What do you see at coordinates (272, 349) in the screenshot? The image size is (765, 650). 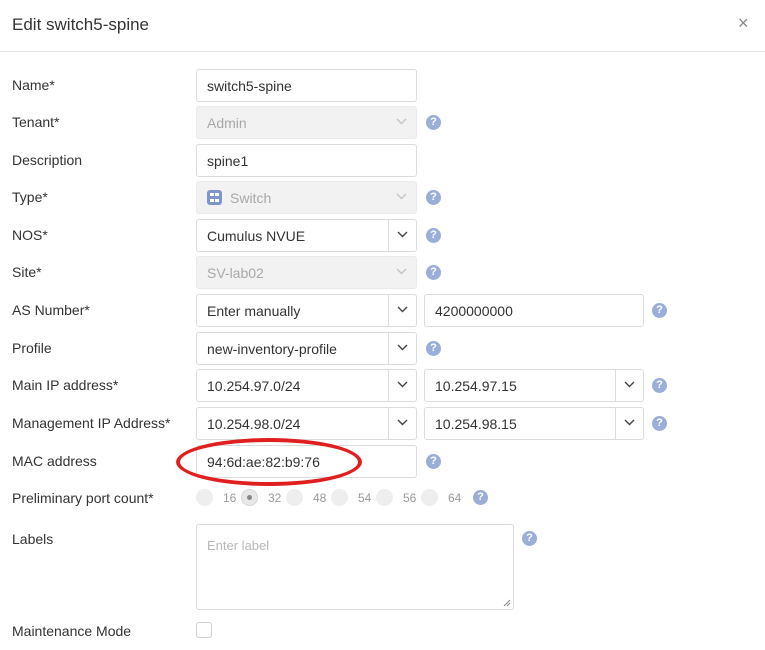 I see `profile-value: new-inventory-profile` at bounding box center [272, 349].